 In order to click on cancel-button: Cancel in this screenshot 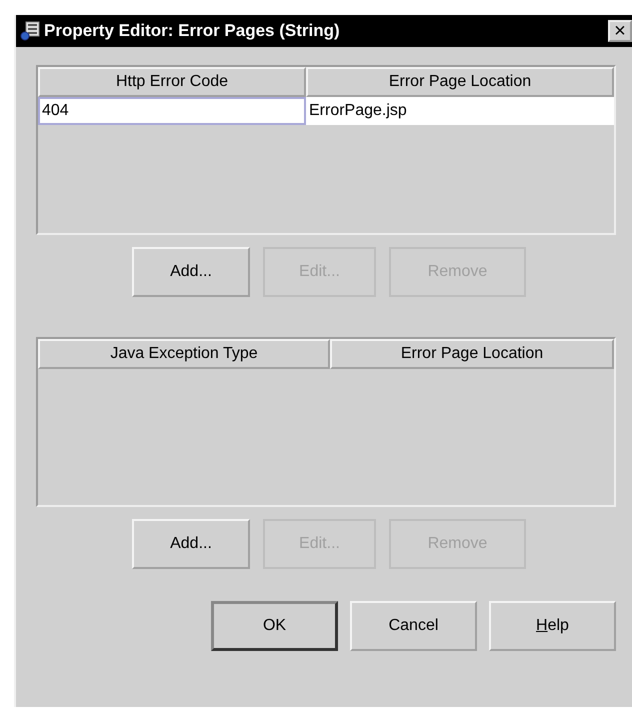, I will do `click(413, 626)`.